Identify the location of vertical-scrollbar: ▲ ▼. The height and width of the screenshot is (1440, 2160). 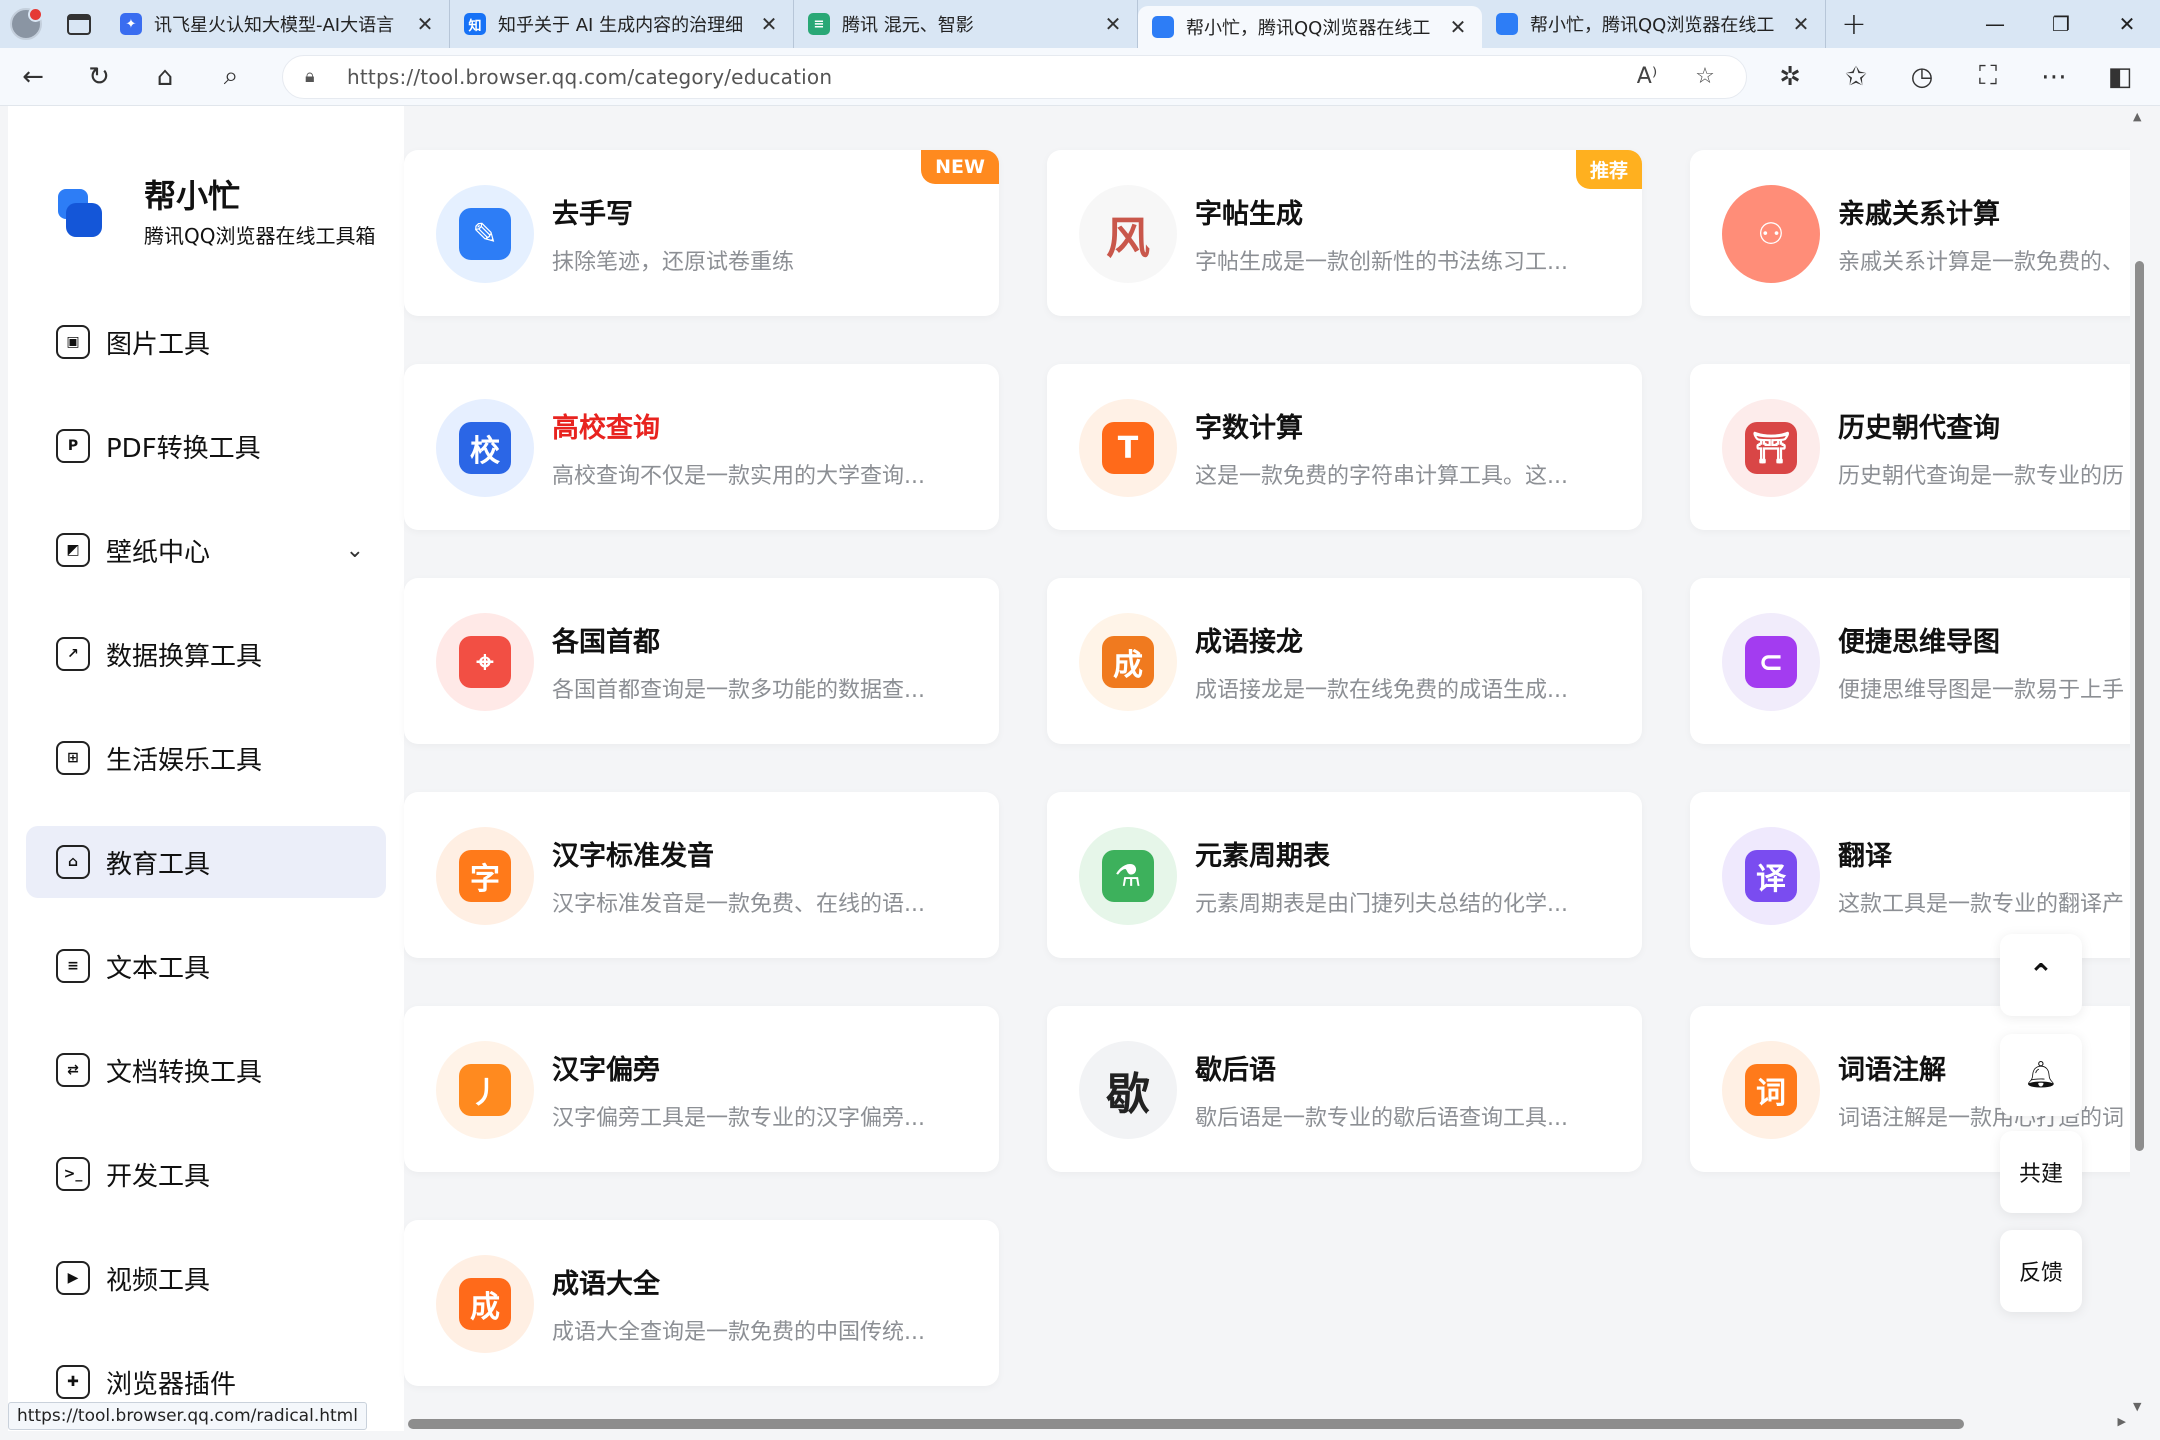
(2139, 768).